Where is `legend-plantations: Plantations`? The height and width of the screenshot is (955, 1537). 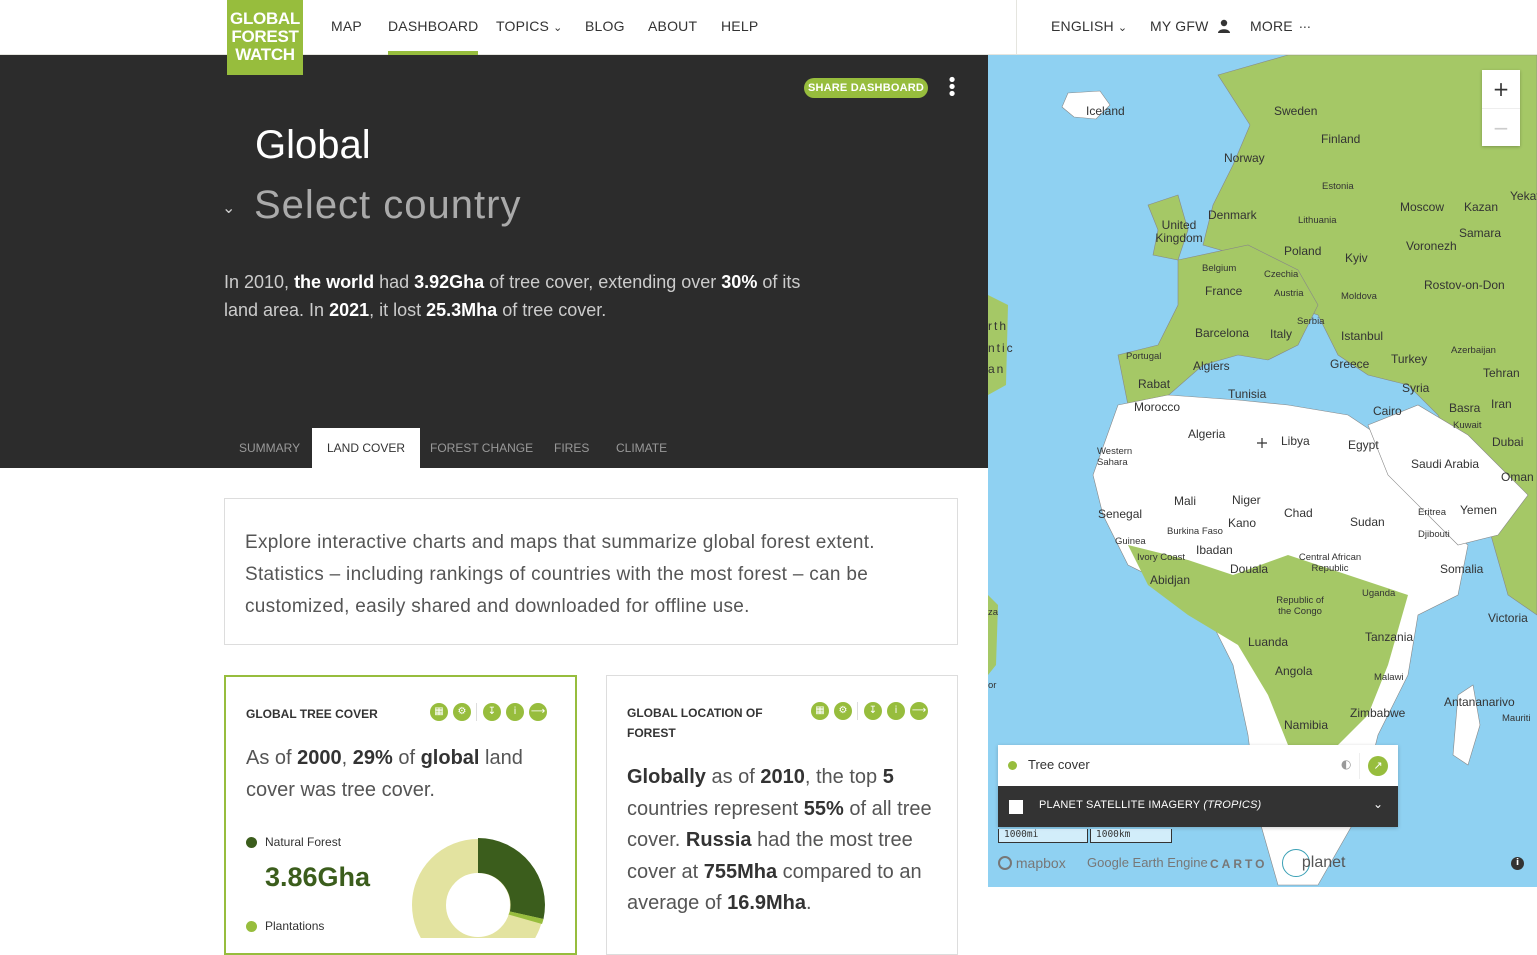 legend-plantations: Plantations is located at coordinates (285, 926).